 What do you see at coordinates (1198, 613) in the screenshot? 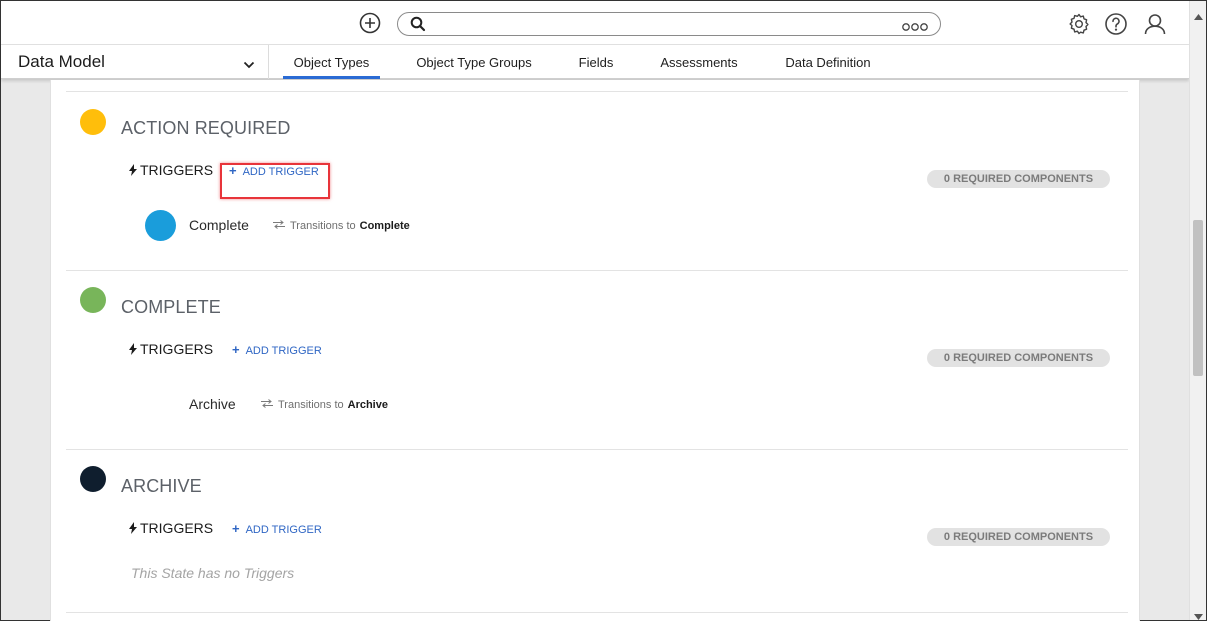
I see `scroll-down-arrow-icon` at bounding box center [1198, 613].